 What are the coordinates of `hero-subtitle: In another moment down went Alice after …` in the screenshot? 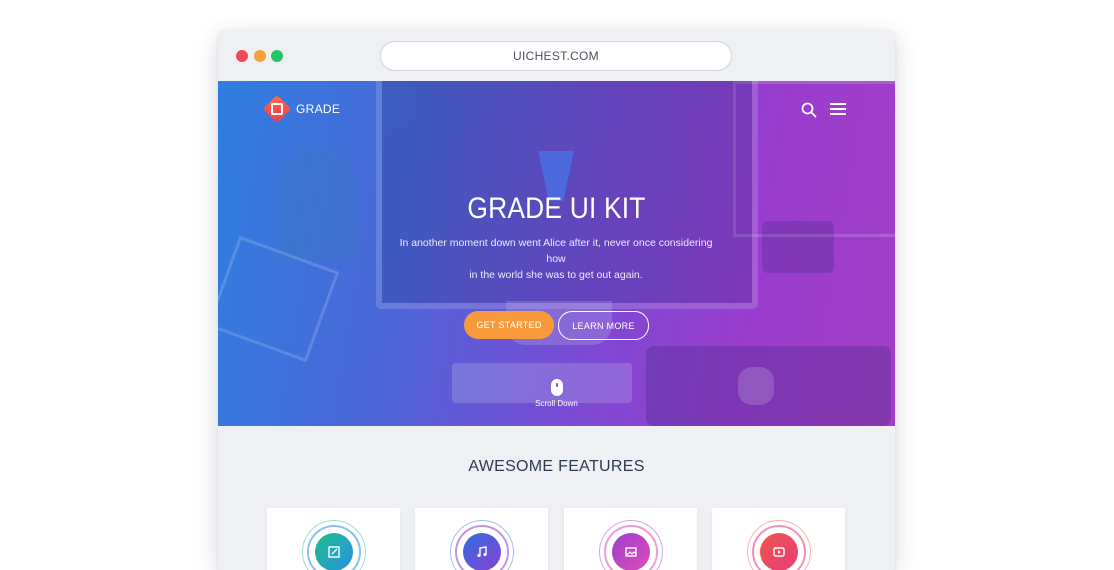 It's located at (556, 259).